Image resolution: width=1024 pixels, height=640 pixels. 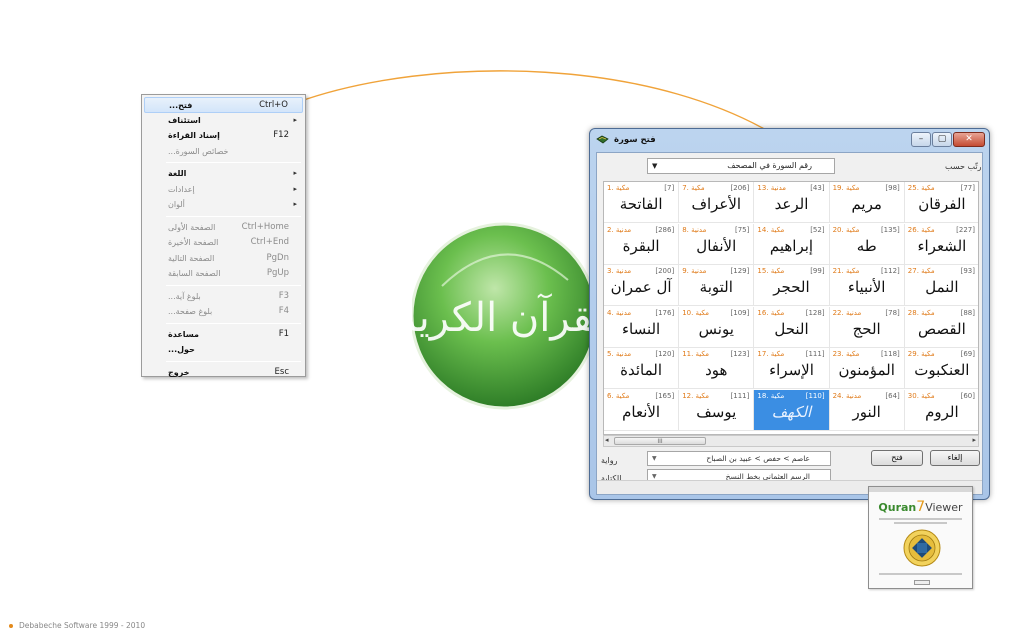 What do you see at coordinates (792, 410) in the screenshot?
I see `surah-cell: 18. مكية [110] الكهف` at bounding box center [792, 410].